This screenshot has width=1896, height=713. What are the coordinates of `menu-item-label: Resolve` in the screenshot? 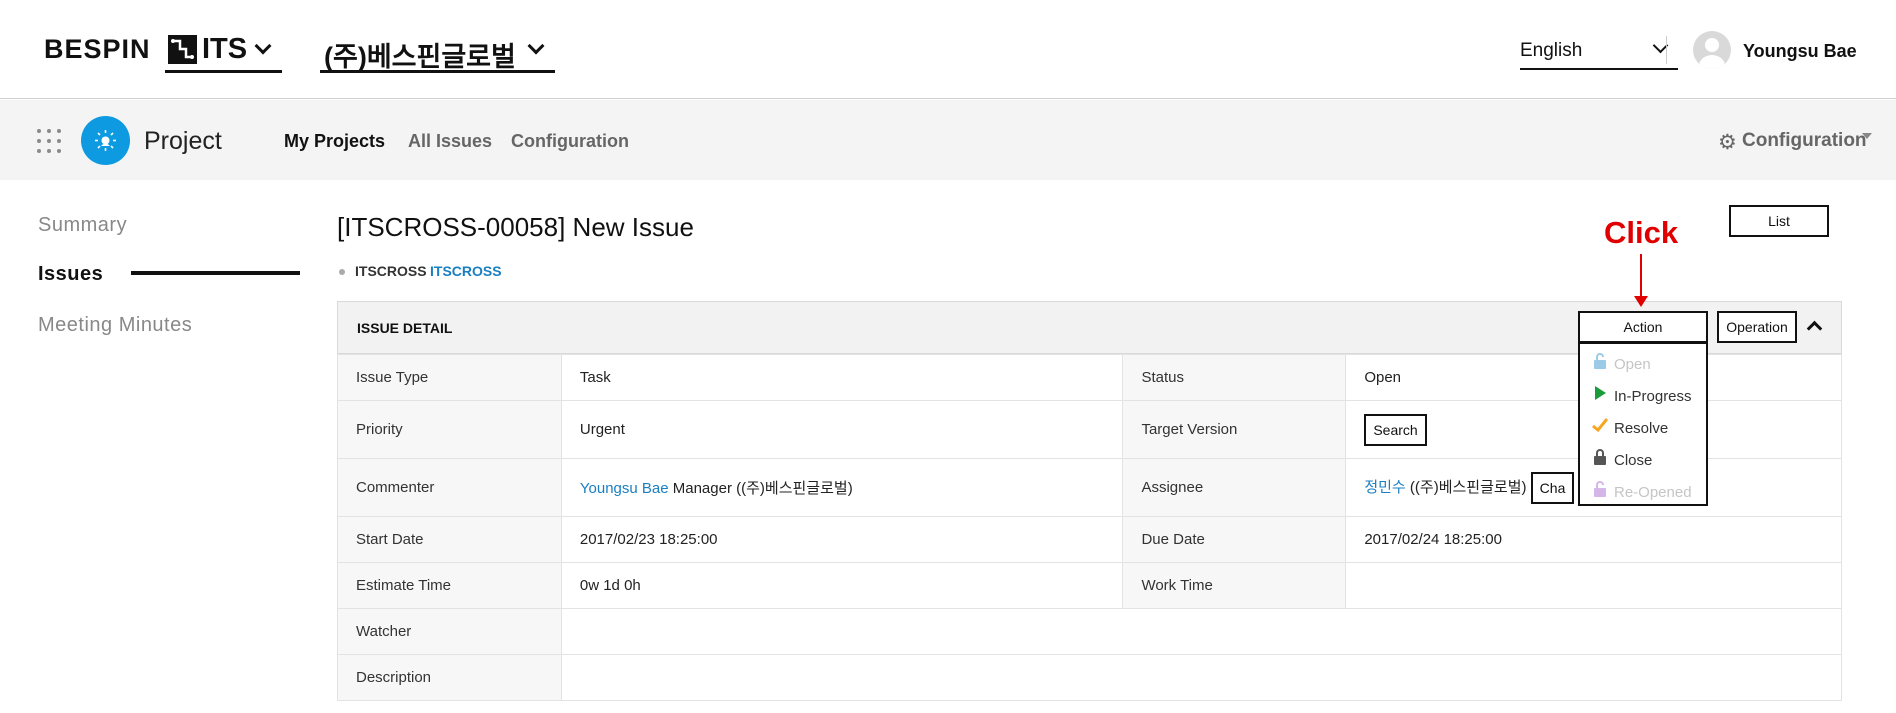 It's located at (1641, 428).